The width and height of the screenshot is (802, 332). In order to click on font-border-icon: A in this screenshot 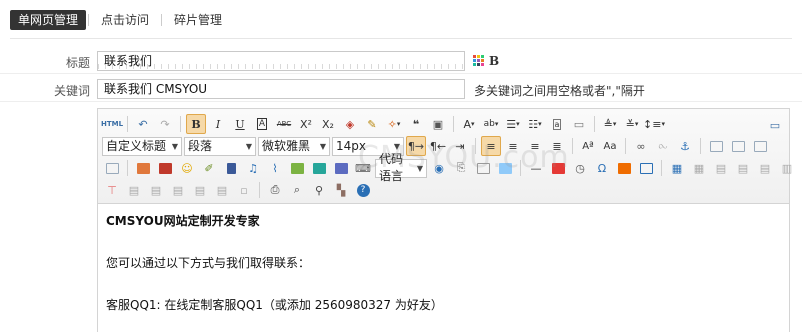, I will do `click(262, 124)`.